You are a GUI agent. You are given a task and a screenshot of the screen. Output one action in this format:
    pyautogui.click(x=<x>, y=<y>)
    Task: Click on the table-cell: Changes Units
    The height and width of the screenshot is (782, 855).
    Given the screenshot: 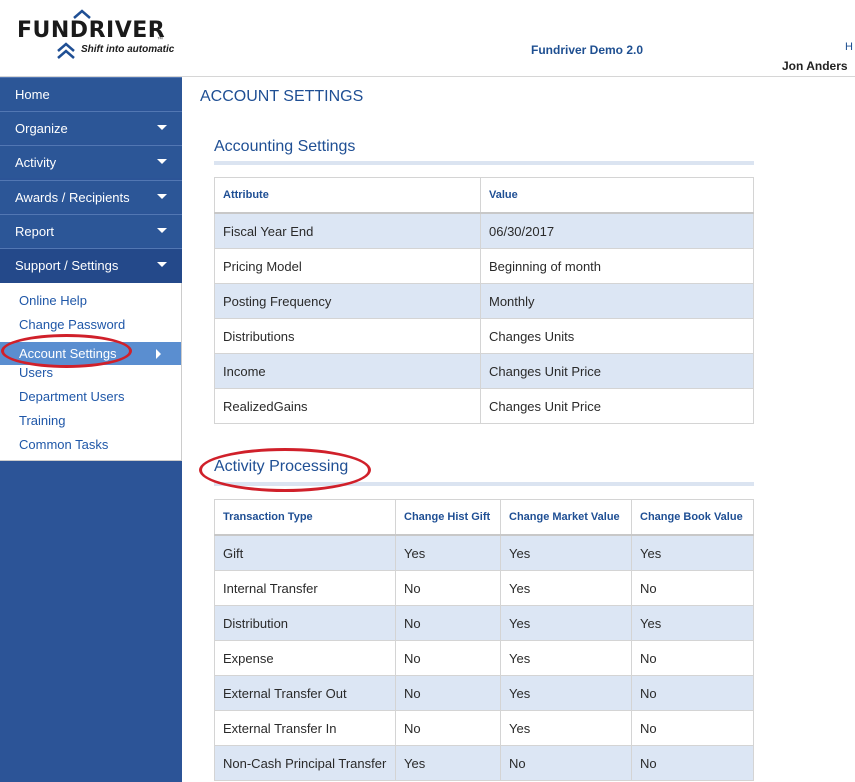 What is the action you would take?
    pyautogui.click(x=617, y=336)
    